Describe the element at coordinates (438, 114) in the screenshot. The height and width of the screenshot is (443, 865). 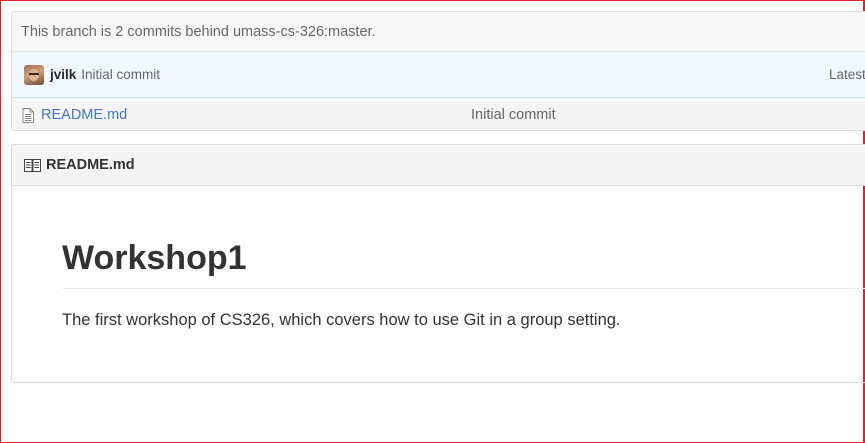
I see `file-row: README.md Initial commit` at that location.